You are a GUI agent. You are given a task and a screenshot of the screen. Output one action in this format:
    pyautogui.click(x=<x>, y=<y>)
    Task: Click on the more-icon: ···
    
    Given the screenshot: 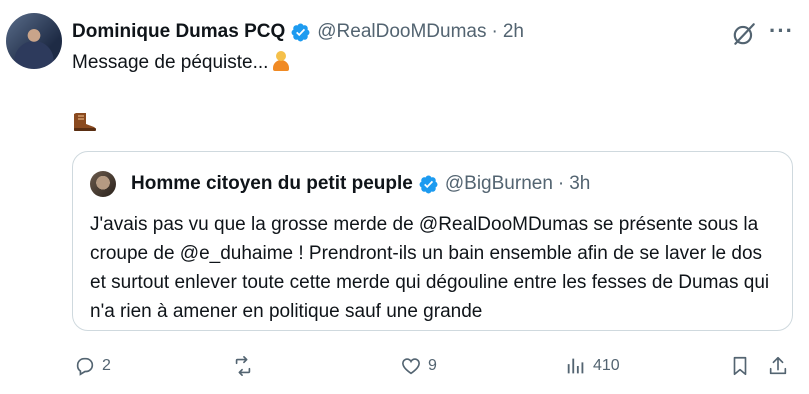 What is the action you would take?
    pyautogui.click(x=781, y=31)
    